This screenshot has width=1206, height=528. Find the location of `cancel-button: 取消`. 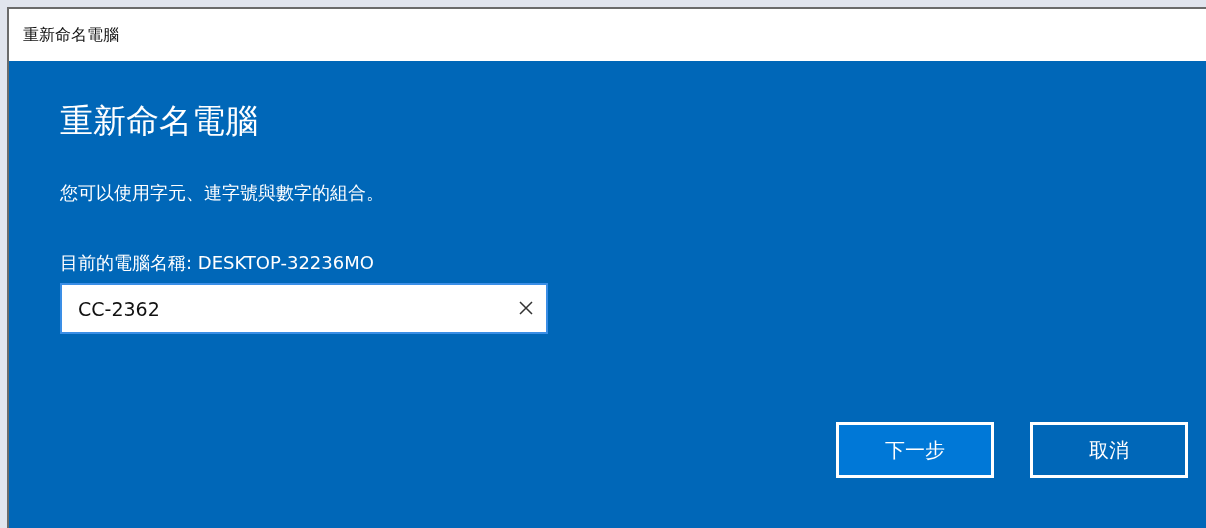

cancel-button: 取消 is located at coordinates (1109, 450).